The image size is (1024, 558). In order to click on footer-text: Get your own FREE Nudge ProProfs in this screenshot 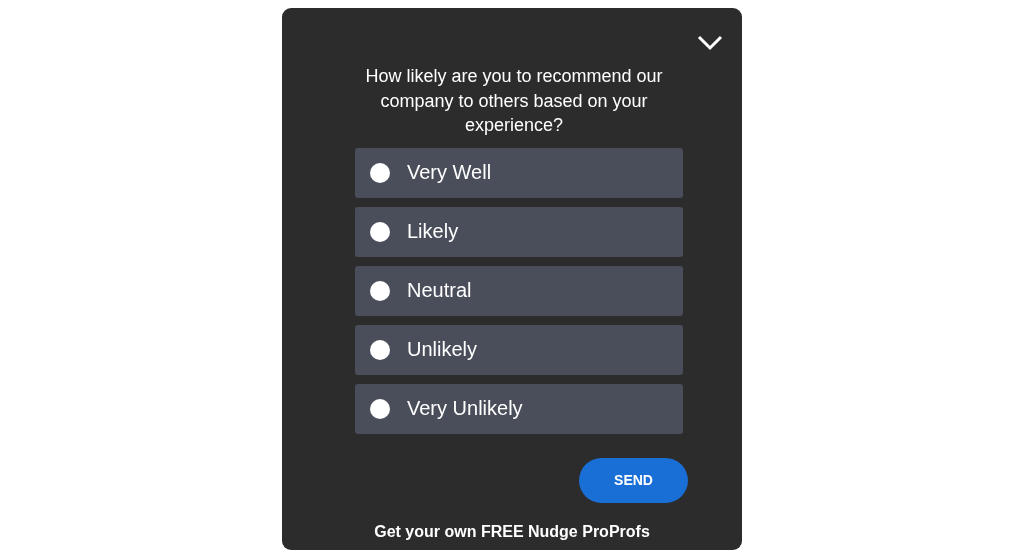, I will do `click(512, 531)`.